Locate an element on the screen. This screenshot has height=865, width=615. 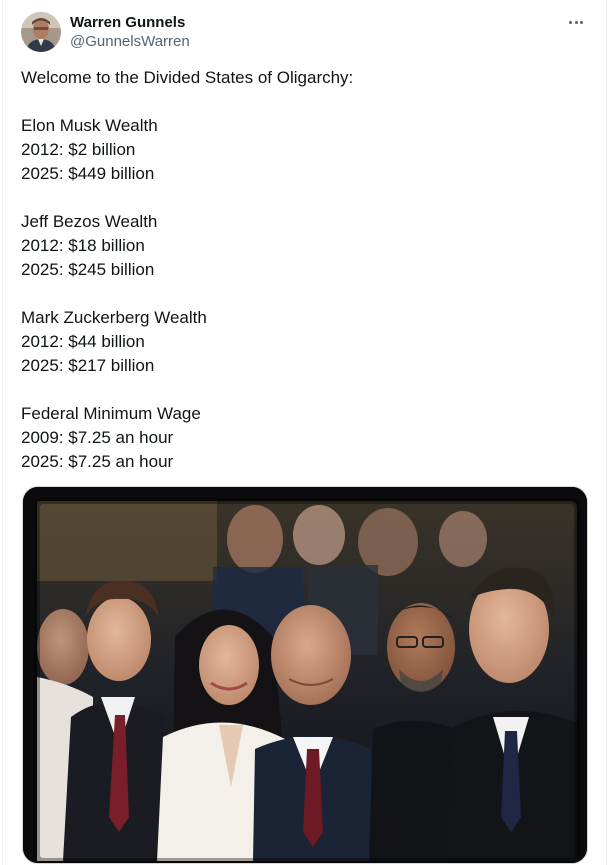
tweet-header: Warren Gunnels @GunnelsWarren is located at coordinates (305, 33).